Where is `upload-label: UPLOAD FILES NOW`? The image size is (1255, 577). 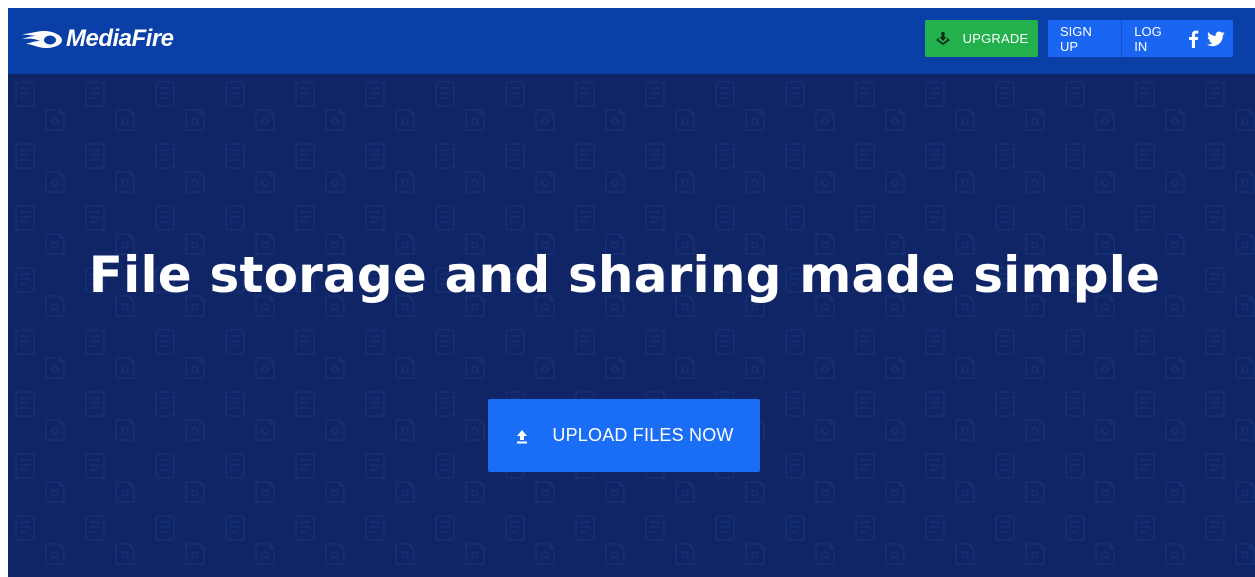
upload-label: UPLOAD FILES NOW is located at coordinates (643, 435).